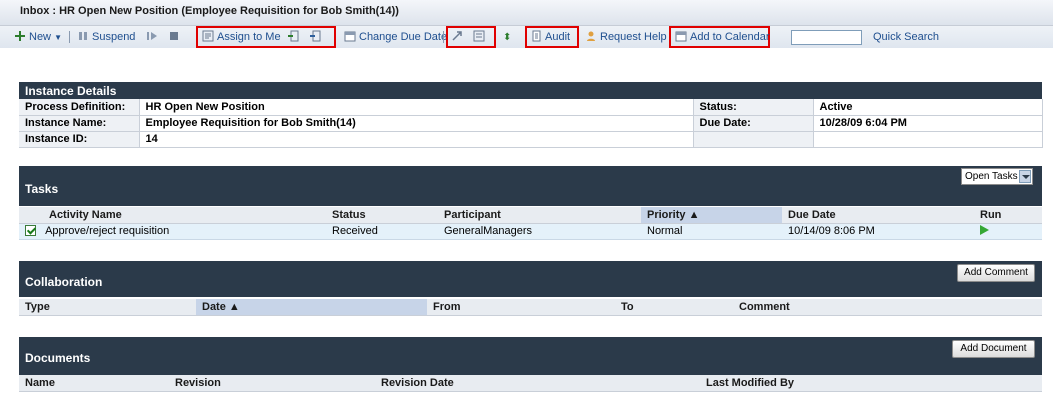 The image size is (1053, 400). I want to click on new-label: New, so click(40, 37).